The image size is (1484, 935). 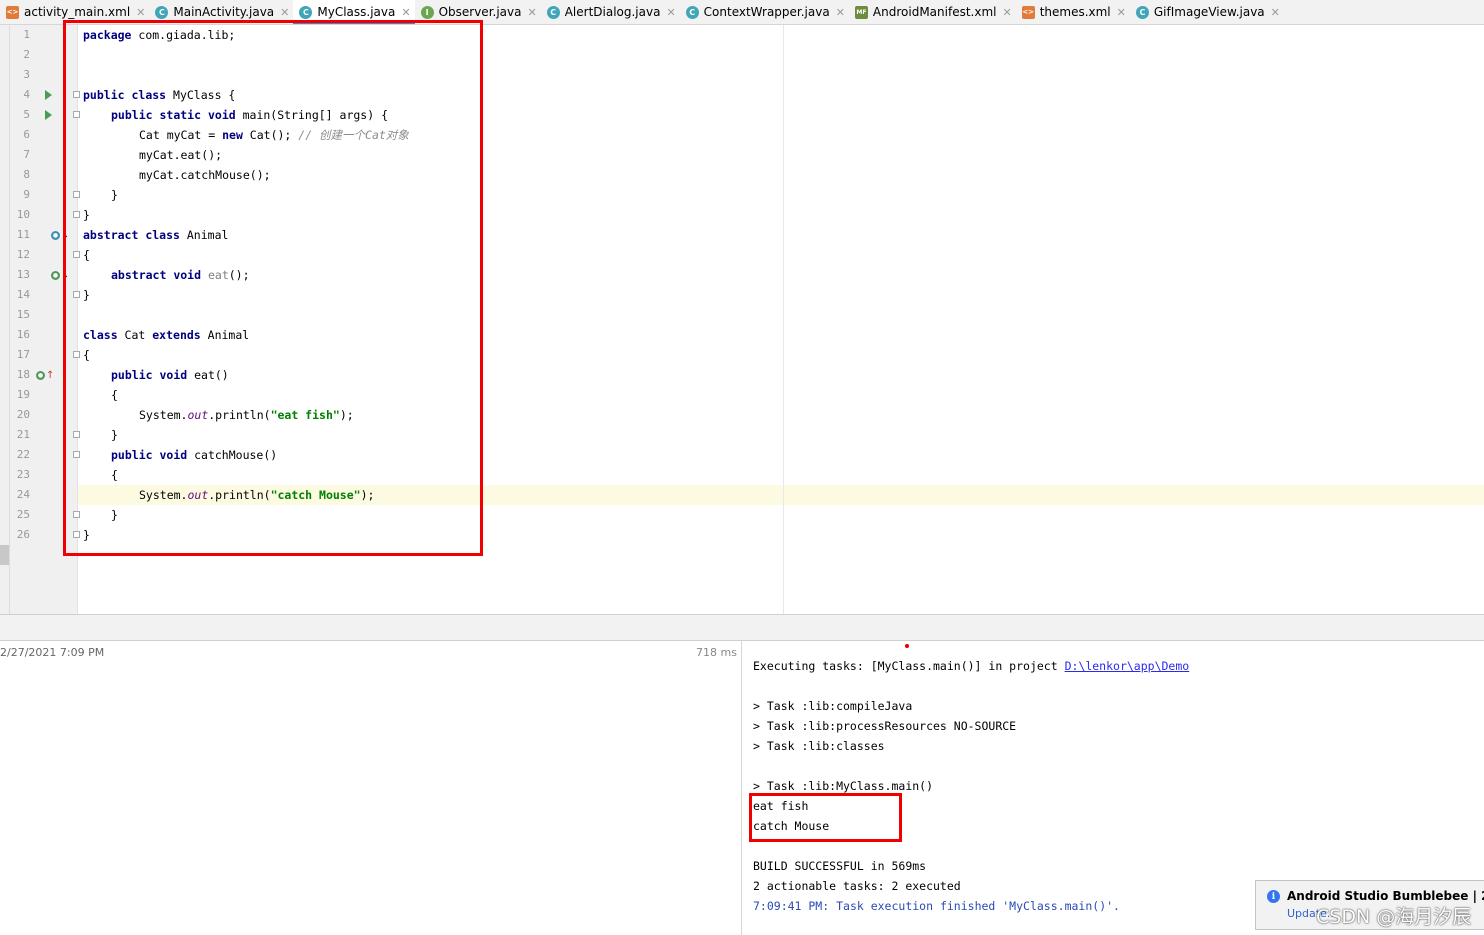 I want to click on tab-myclass-java: C MyClass.java ✕, so click(x=354, y=12).